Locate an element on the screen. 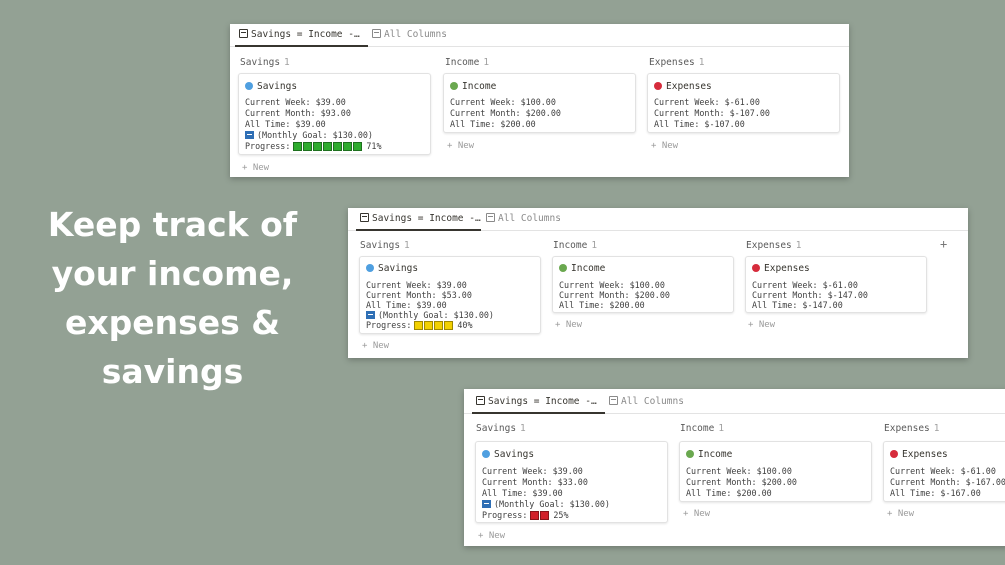 The height and width of the screenshot is (565, 1005). column-name: Savings is located at coordinates (260, 62).